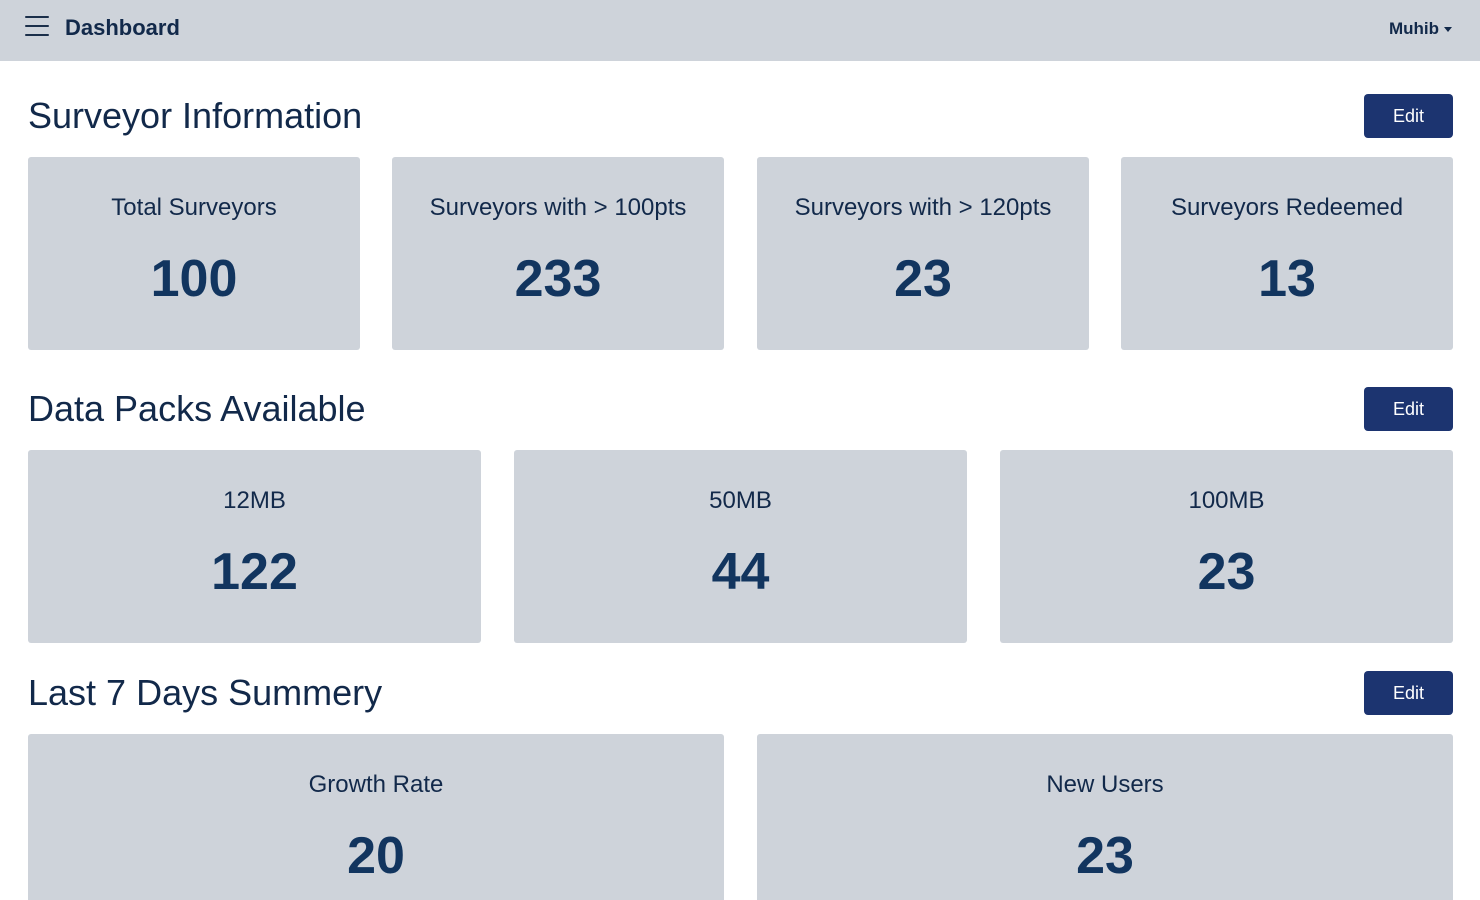 The width and height of the screenshot is (1480, 900). I want to click on stat-card-total-surveyors: Total Surveyors 100, so click(194, 253).